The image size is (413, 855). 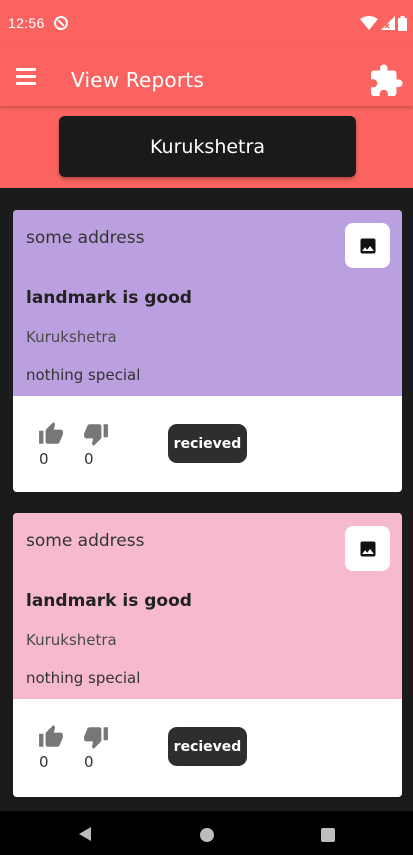 I want to click on puzzle-icon, so click(x=386, y=81).